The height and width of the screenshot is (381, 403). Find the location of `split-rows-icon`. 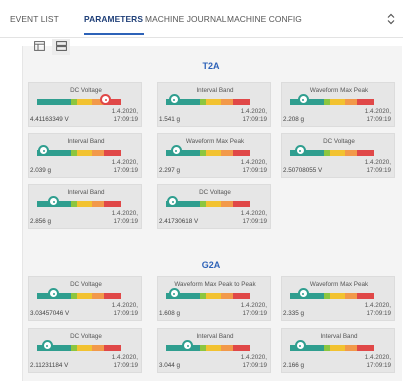

split-rows-icon is located at coordinates (61, 47).